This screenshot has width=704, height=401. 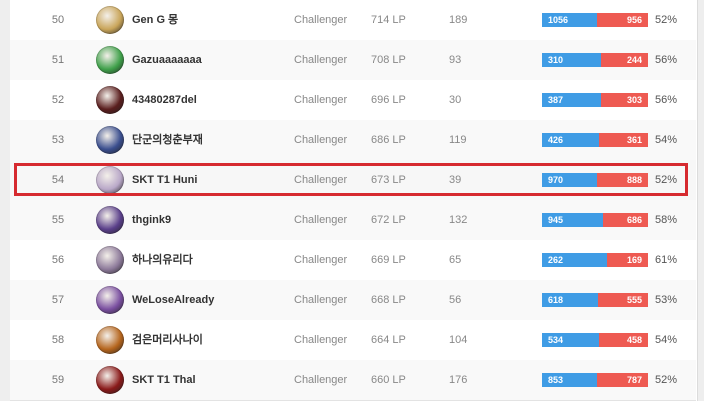 I want to click on lp-cell: 669 LP, so click(x=388, y=260).